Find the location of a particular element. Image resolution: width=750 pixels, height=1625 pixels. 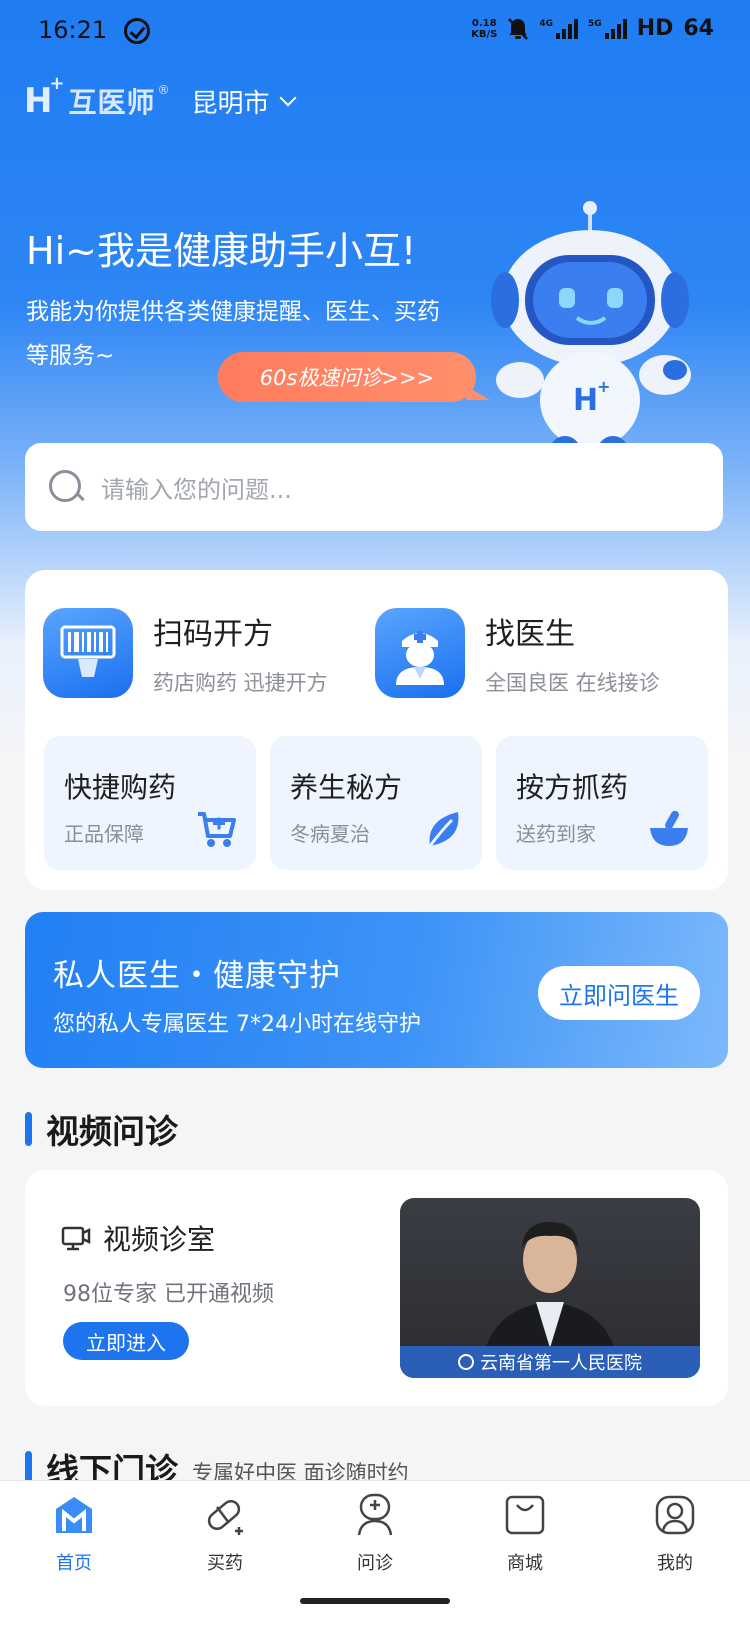

app-header: H + 互医师 ® 昆明市 is located at coordinates (160, 99).